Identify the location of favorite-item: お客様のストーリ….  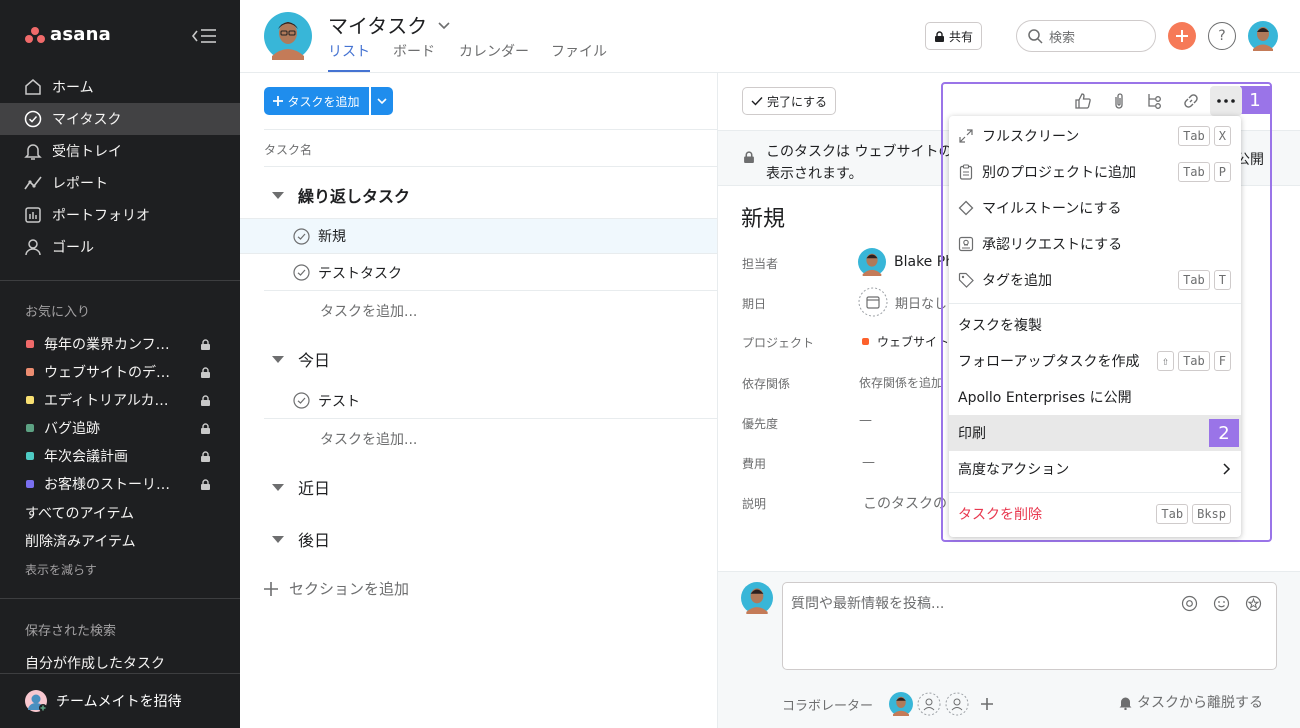
(120, 484).